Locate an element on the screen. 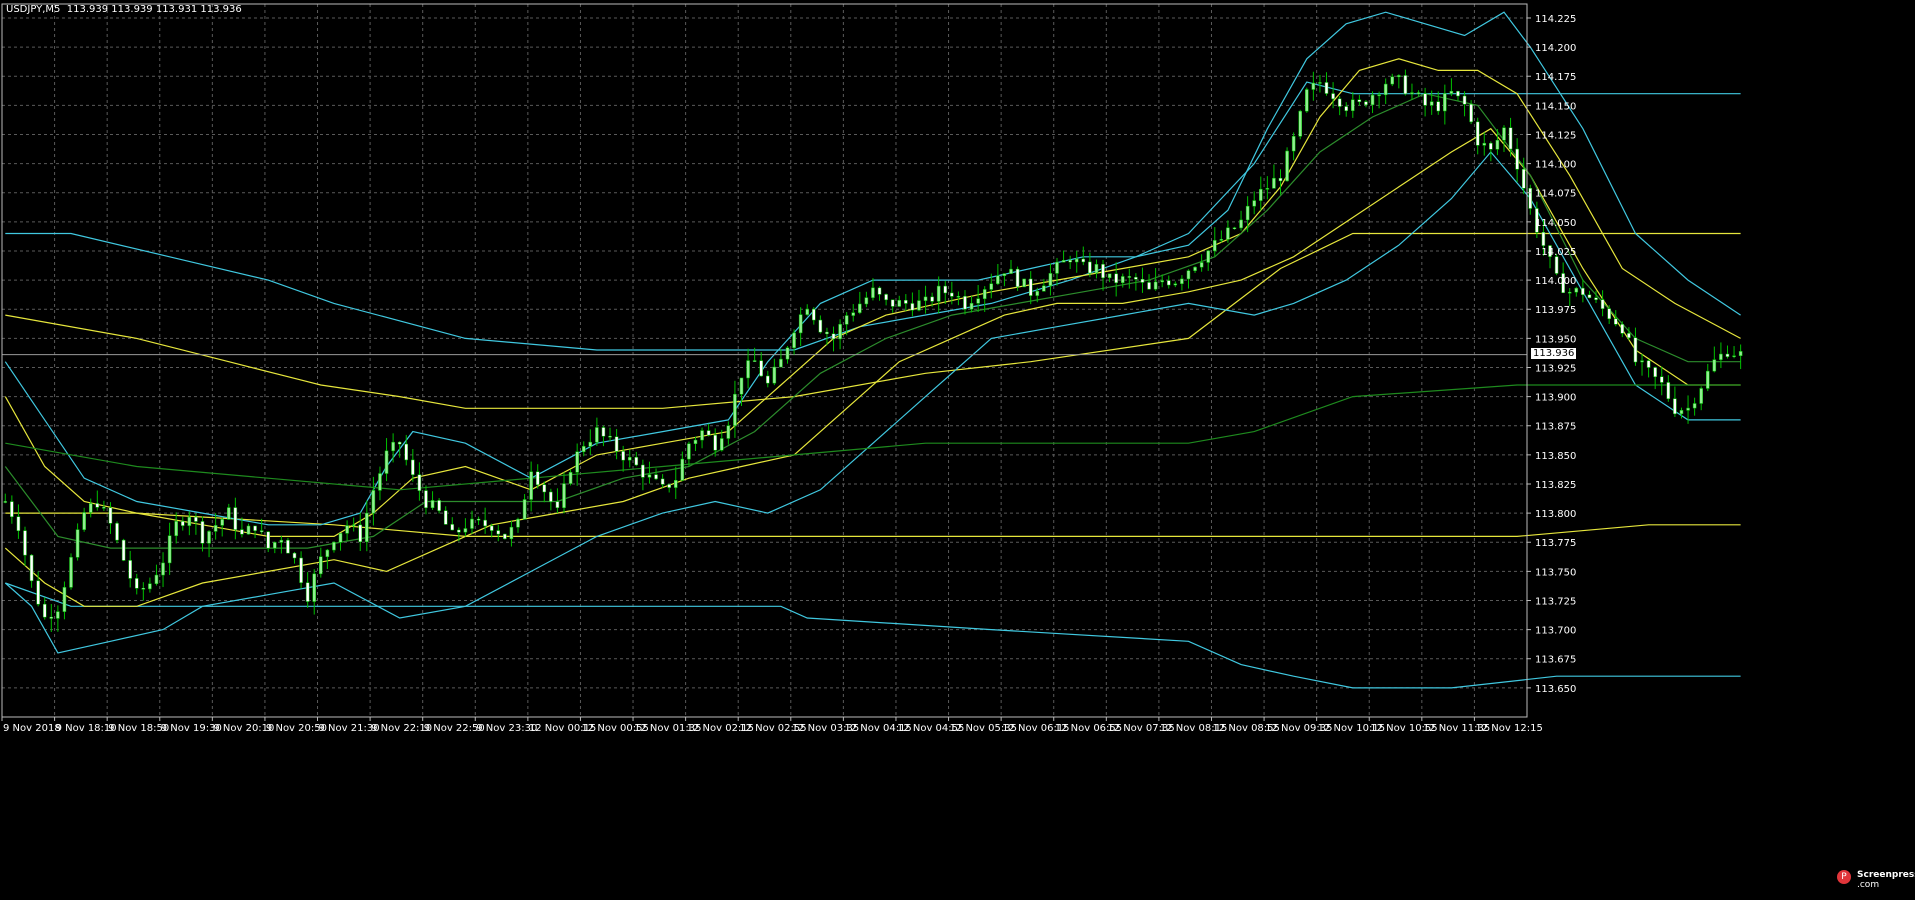 The width and height of the screenshot is (1915, 900). screenpresso-logo-icon: P is located at coordinates (1844, 877).